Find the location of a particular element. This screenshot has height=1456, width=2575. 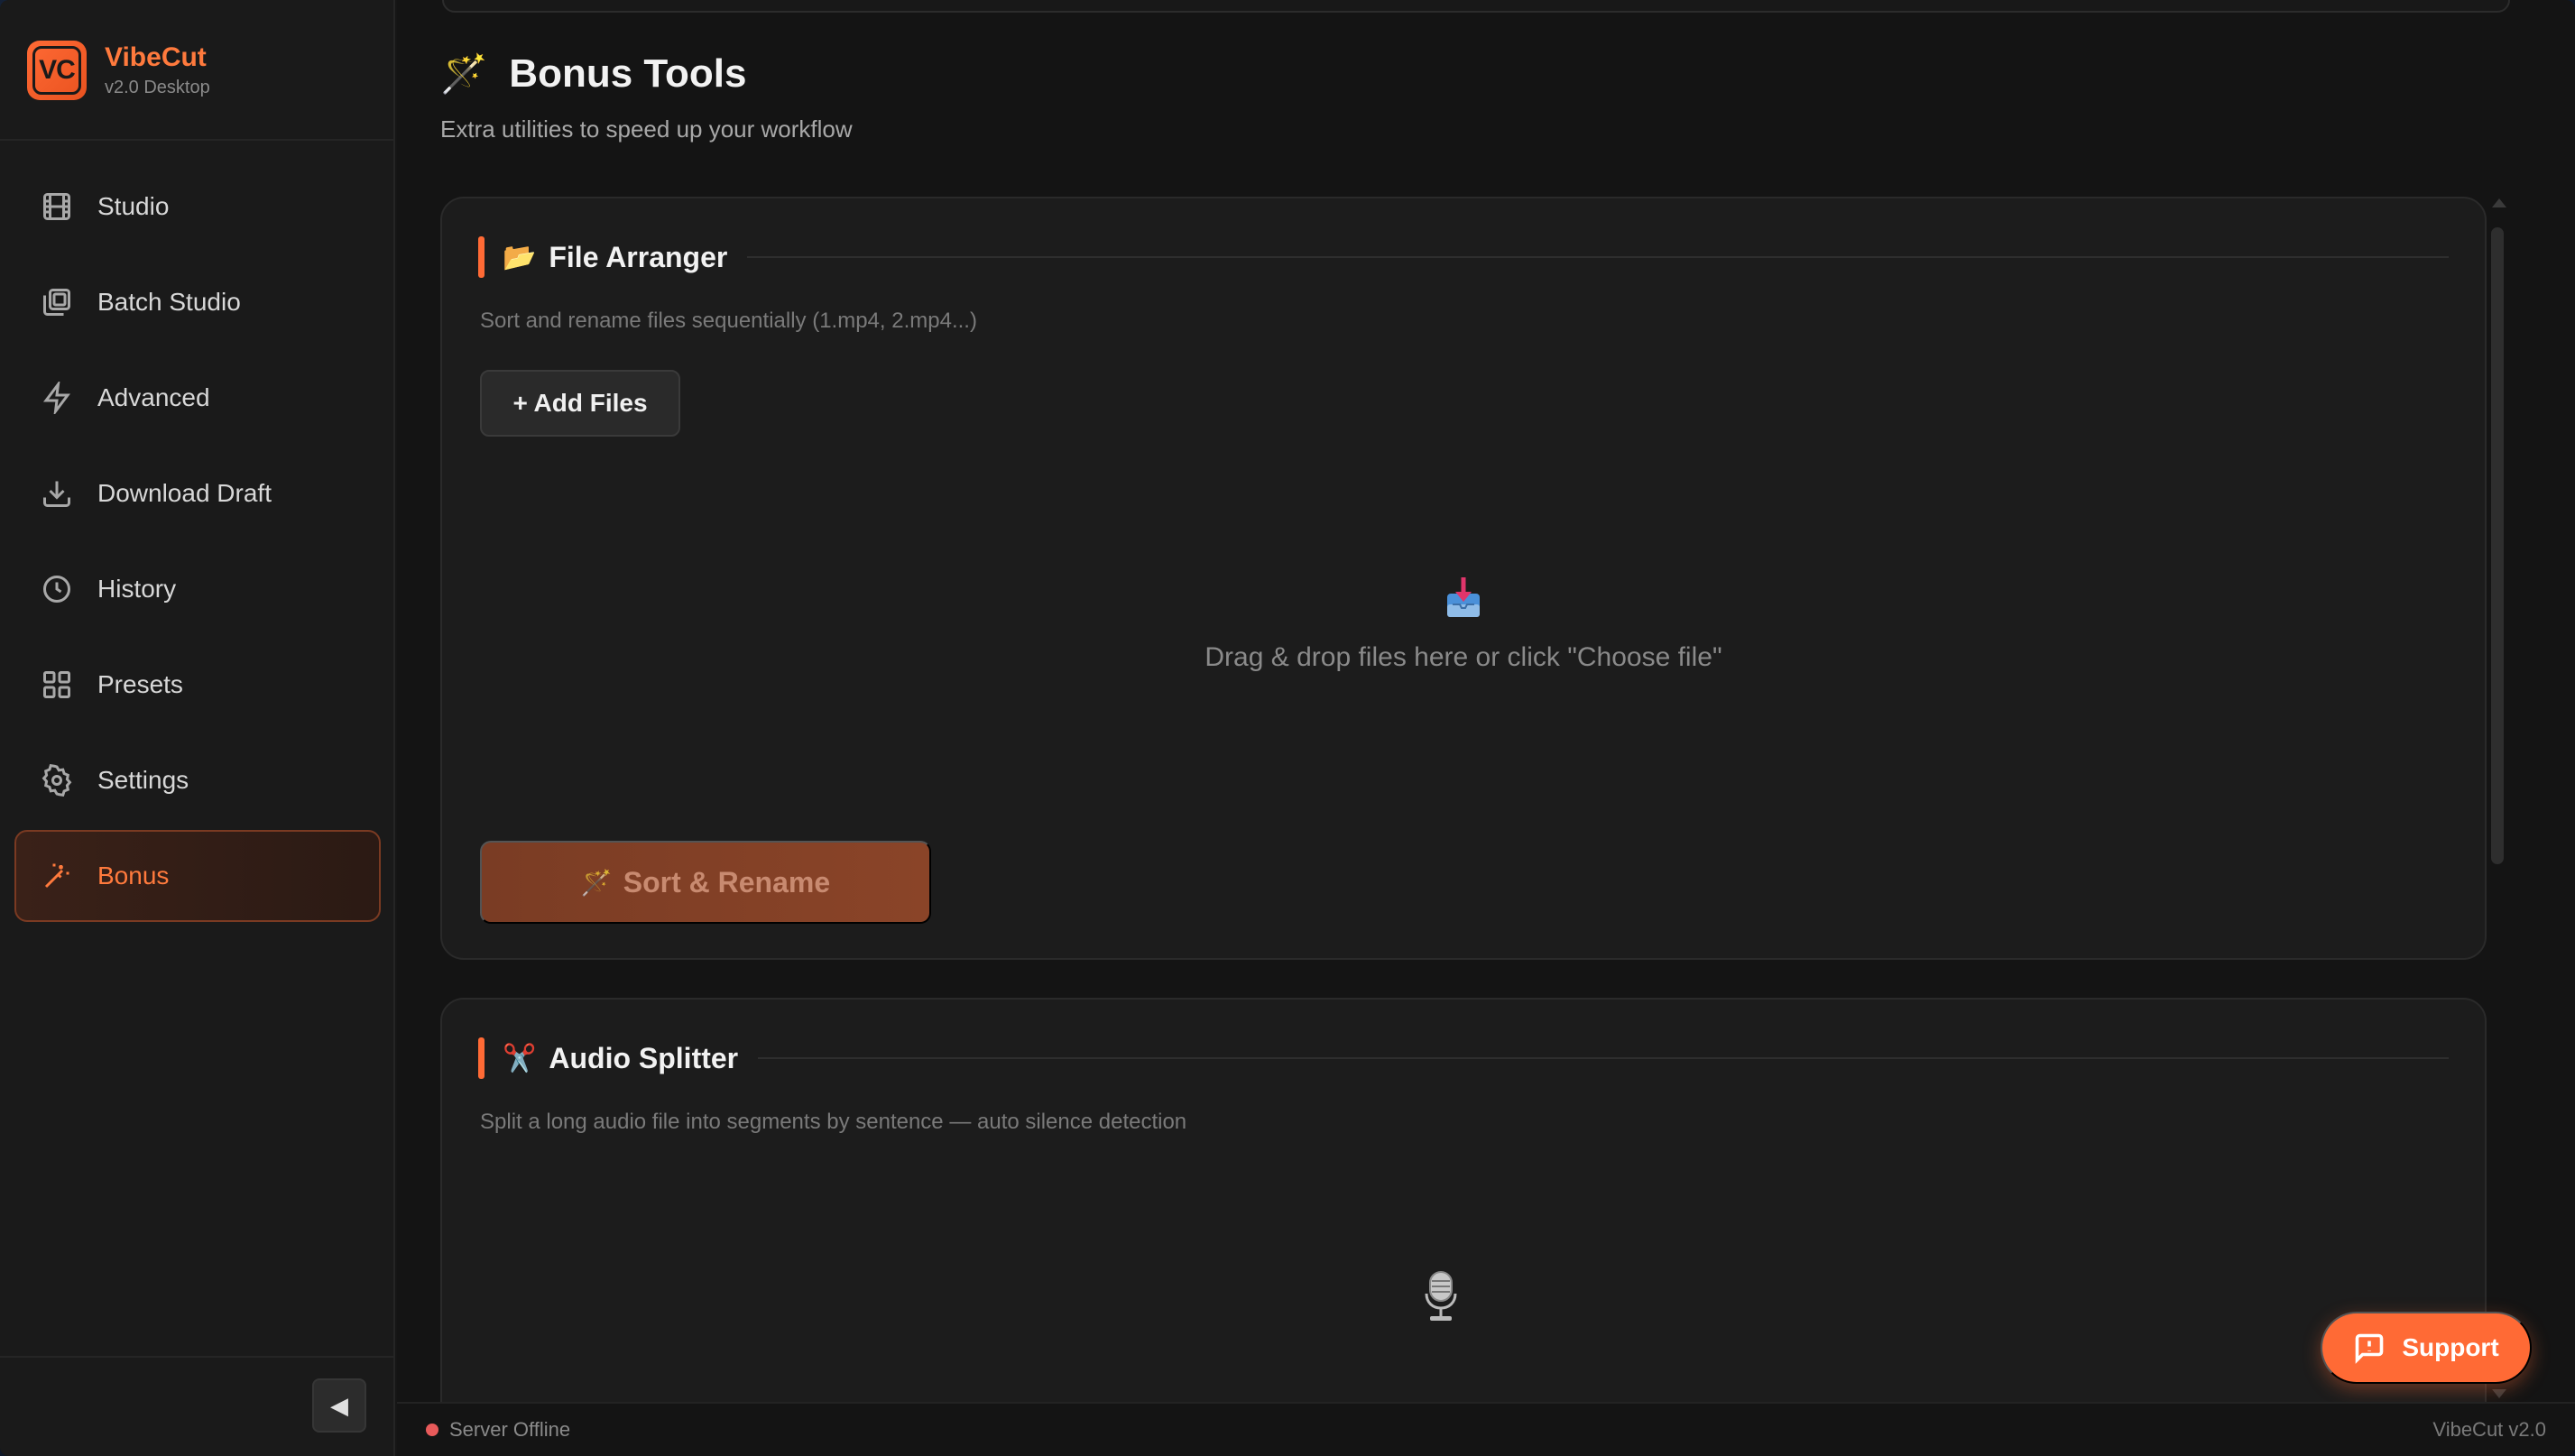

app-logo: VC is located at coordinates (57, 70).